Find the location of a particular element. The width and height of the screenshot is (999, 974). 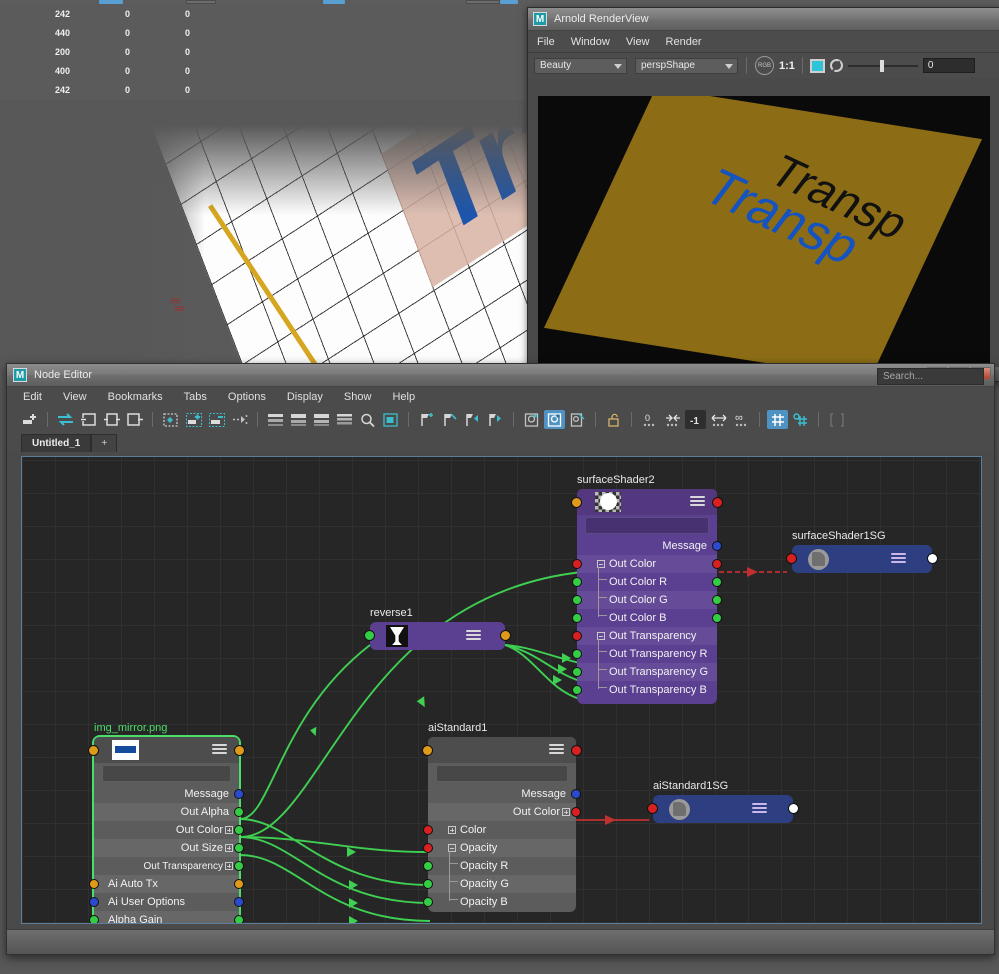

input-connections-icon is located at coordinates (88, 419).